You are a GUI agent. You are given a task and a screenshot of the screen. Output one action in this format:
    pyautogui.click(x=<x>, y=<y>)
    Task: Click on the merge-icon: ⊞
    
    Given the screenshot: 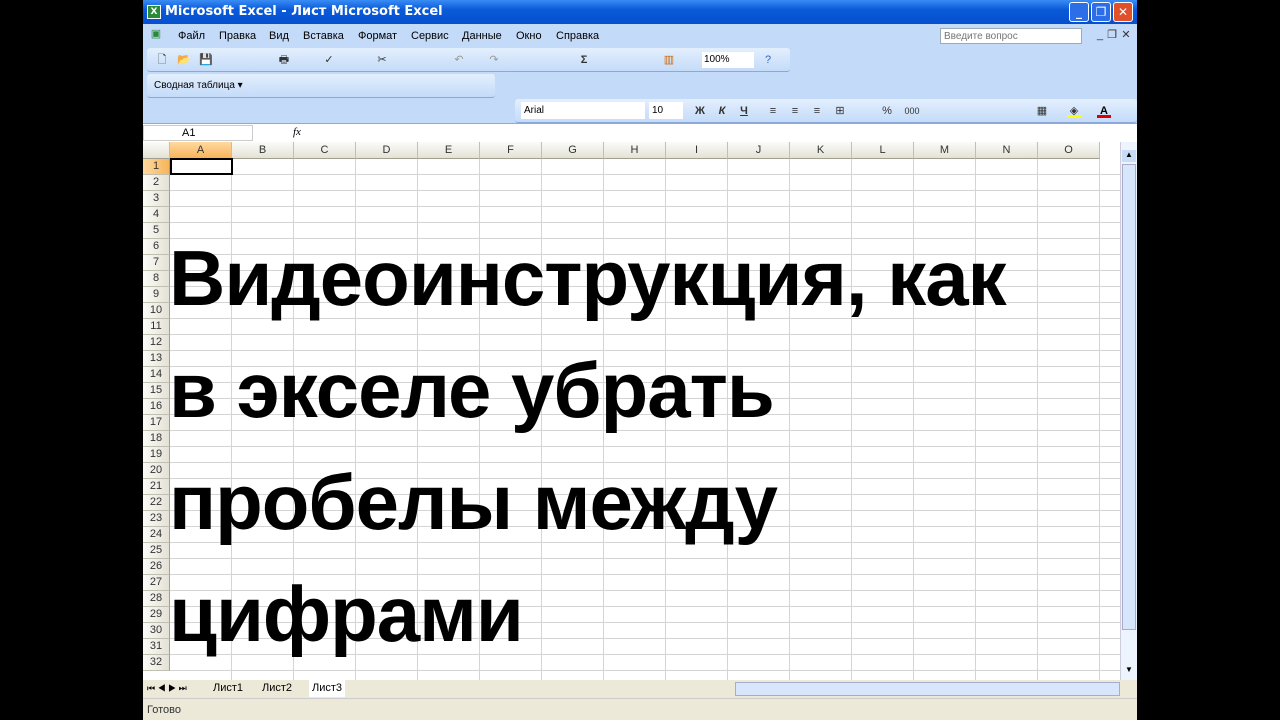 What is the action you would take?
    pyautogui.click(x=840, y=111)
    